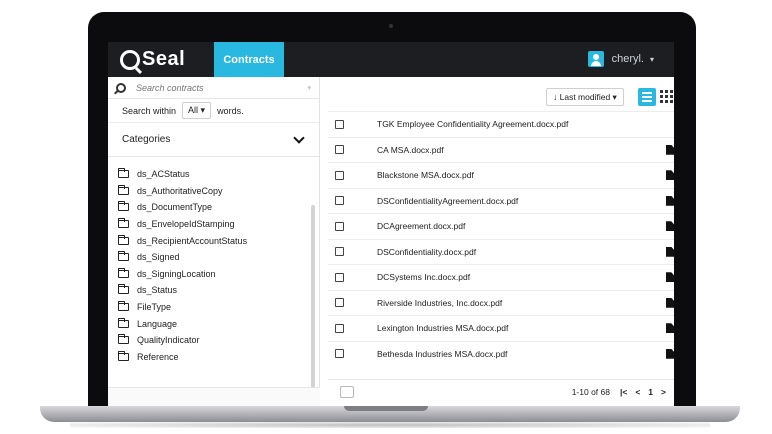 This screenshot has height=434, width=772. Describe the element at coordinates (309, 88) in the screenshot. I see `search-dropdown-icon: ▾` at that location.